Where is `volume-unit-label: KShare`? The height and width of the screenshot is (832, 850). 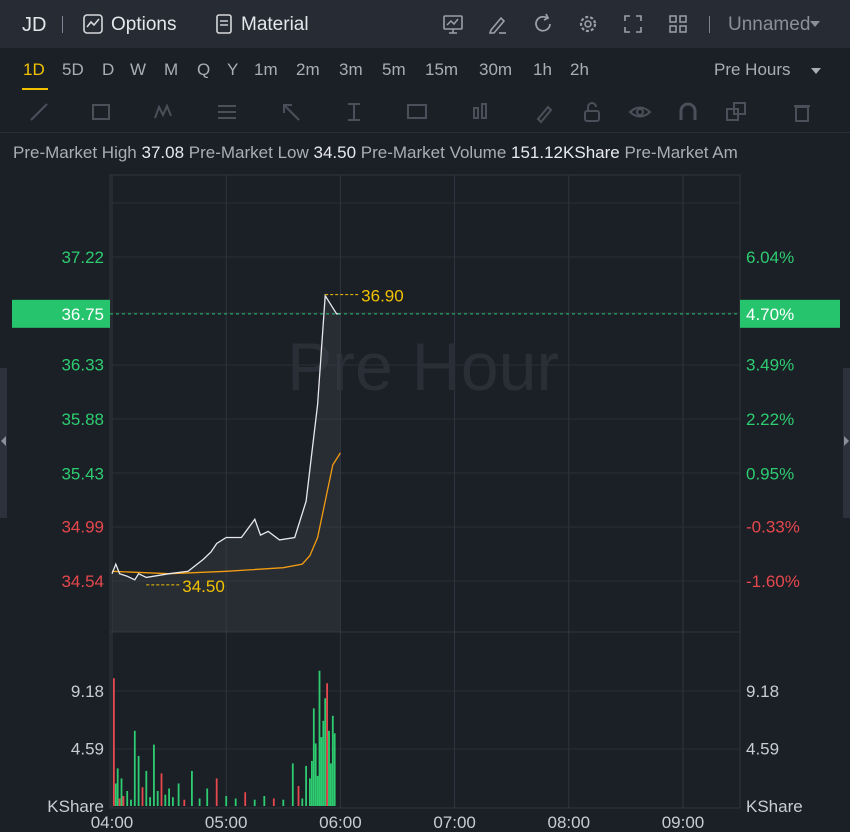
volume-unit-label: KShare is located at coordinates (774, 806).